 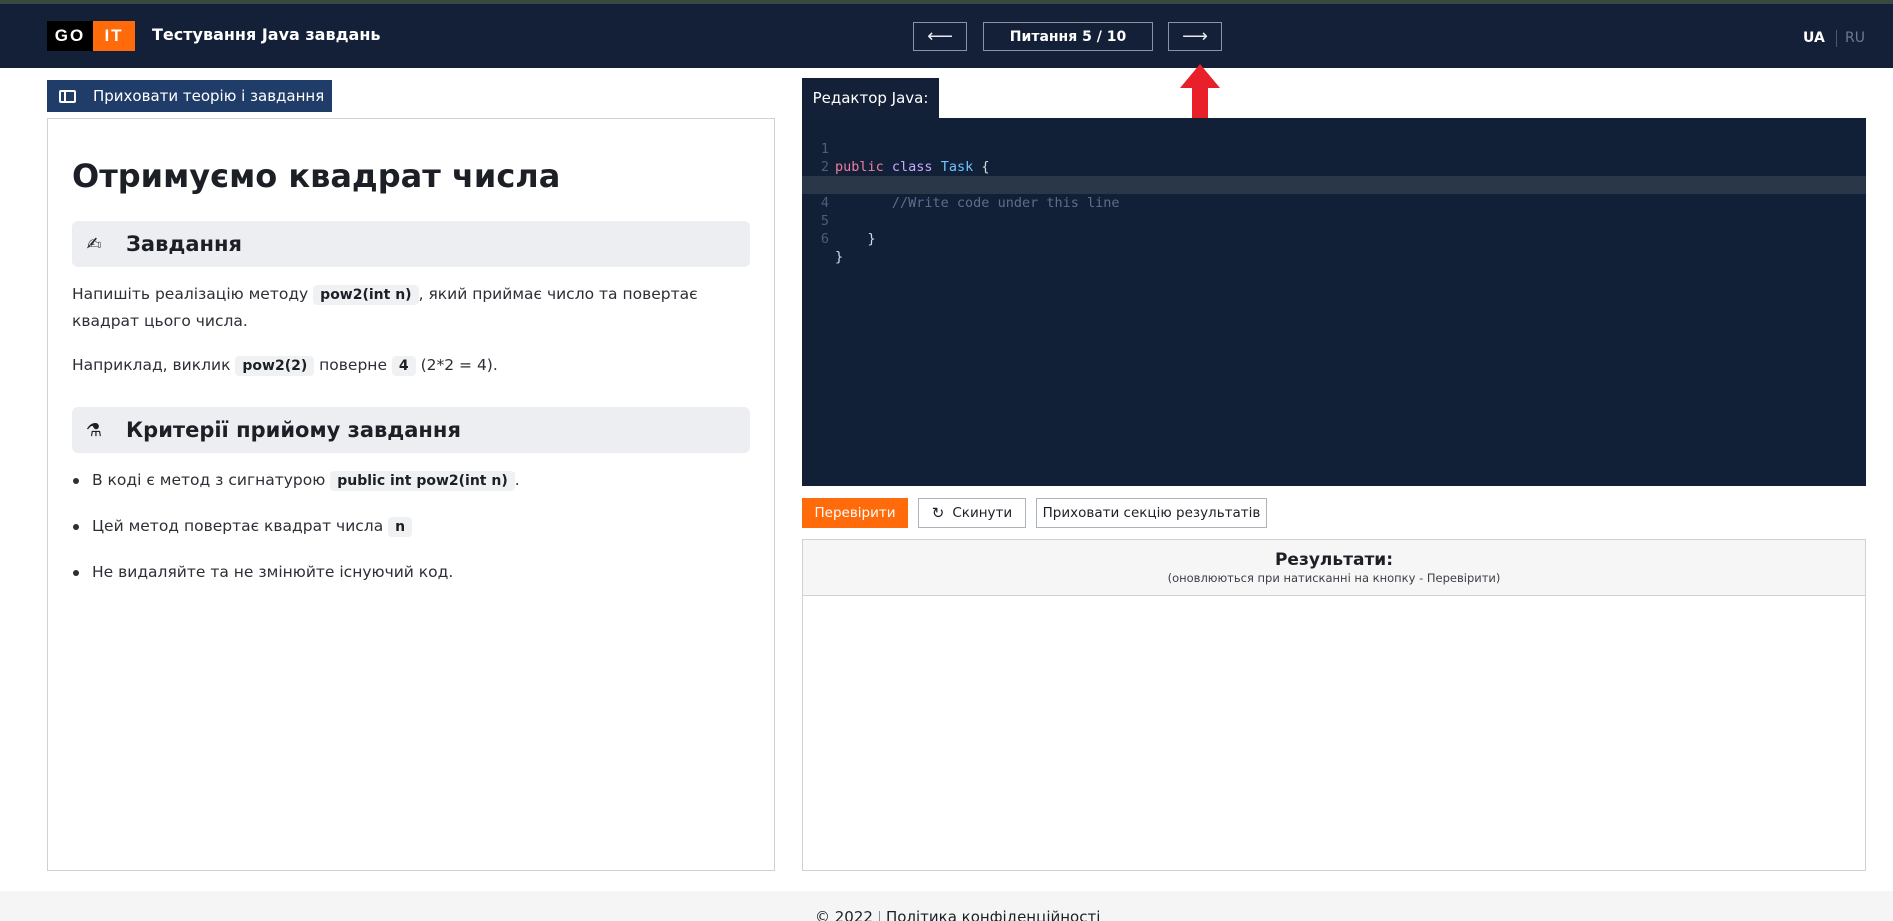 What do you see at coordinates (193, 294) in the screenshot?
I see `p1-text-before: Напишіть реалізацію методу` at bounding box center [193, 294].